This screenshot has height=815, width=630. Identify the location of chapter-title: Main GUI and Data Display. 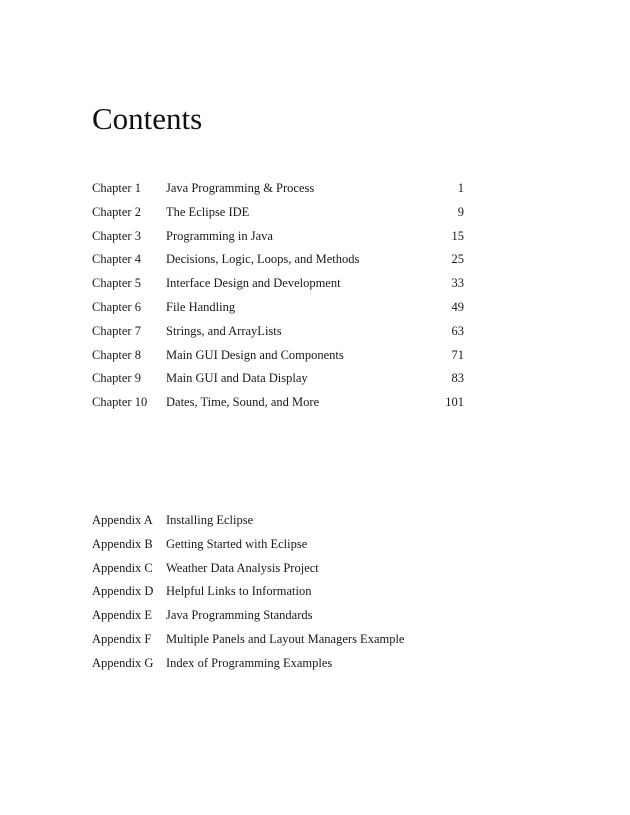
(237, 378).